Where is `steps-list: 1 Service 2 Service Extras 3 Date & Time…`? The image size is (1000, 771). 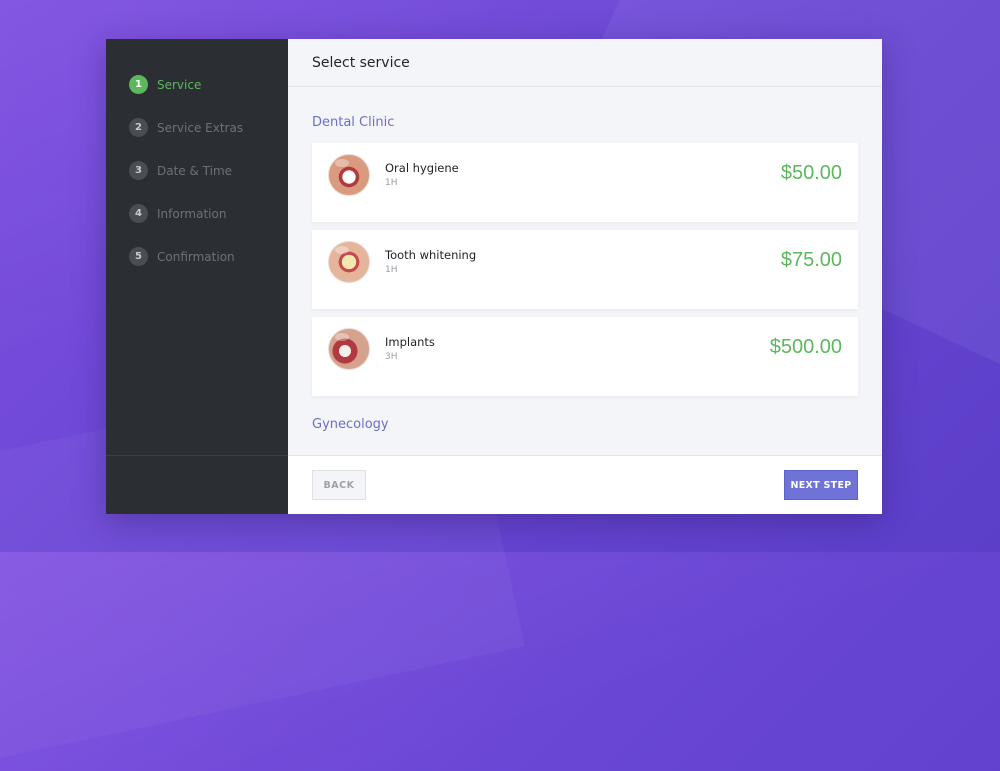 steps-list: 1 Service 2 Service Extras 3 Date & Time… is located at coordinates (197, 158).